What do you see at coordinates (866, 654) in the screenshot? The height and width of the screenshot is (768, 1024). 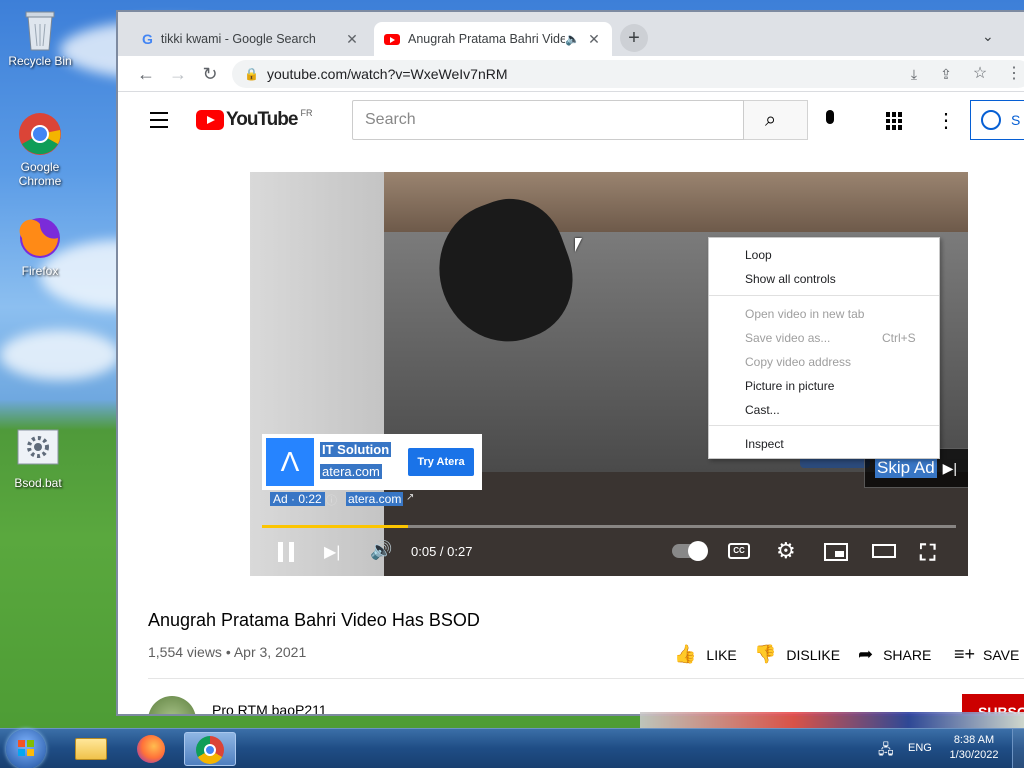 I see `share-arrow-icon: ➦` at bounding box center [866, 654].